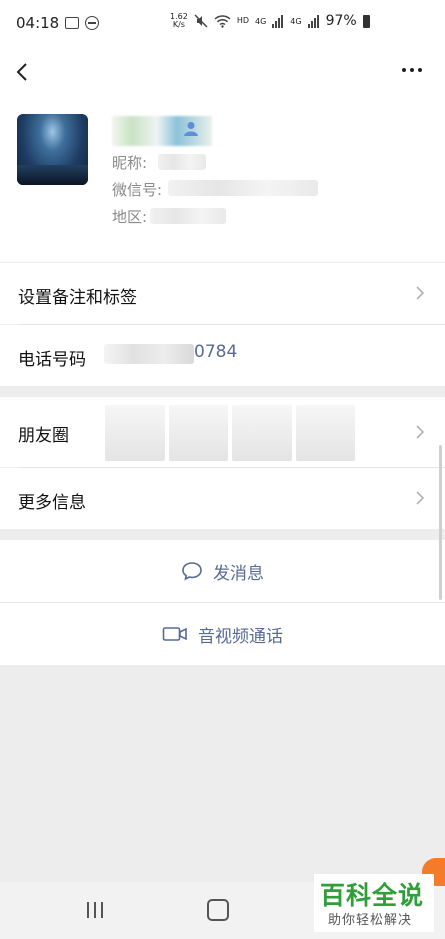 Image resolution: width=445 pixels, height=939 pixels. What do you see at coordinates (222, 498) in the screenshot?
I see `more-info-row: 更多信息` at bounding box center [222, 498].